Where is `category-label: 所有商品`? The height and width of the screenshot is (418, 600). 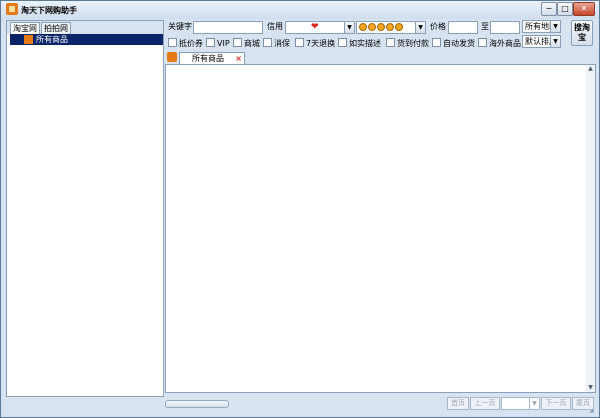
category-label: 所有商品 is located at coordinates (52, 39).